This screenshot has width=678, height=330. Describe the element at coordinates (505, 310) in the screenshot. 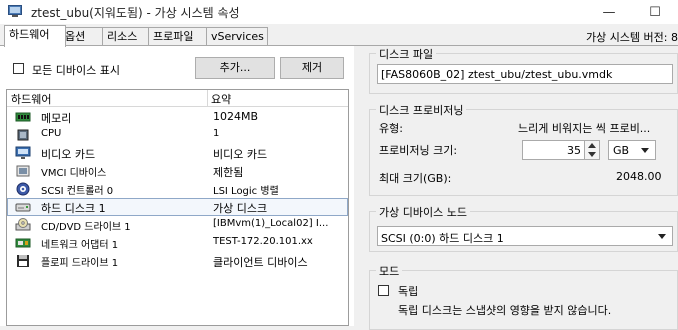

I see `independent-description: 독립 디스크는 스냅샷의 영향을 받지 않습니다.` at that location.